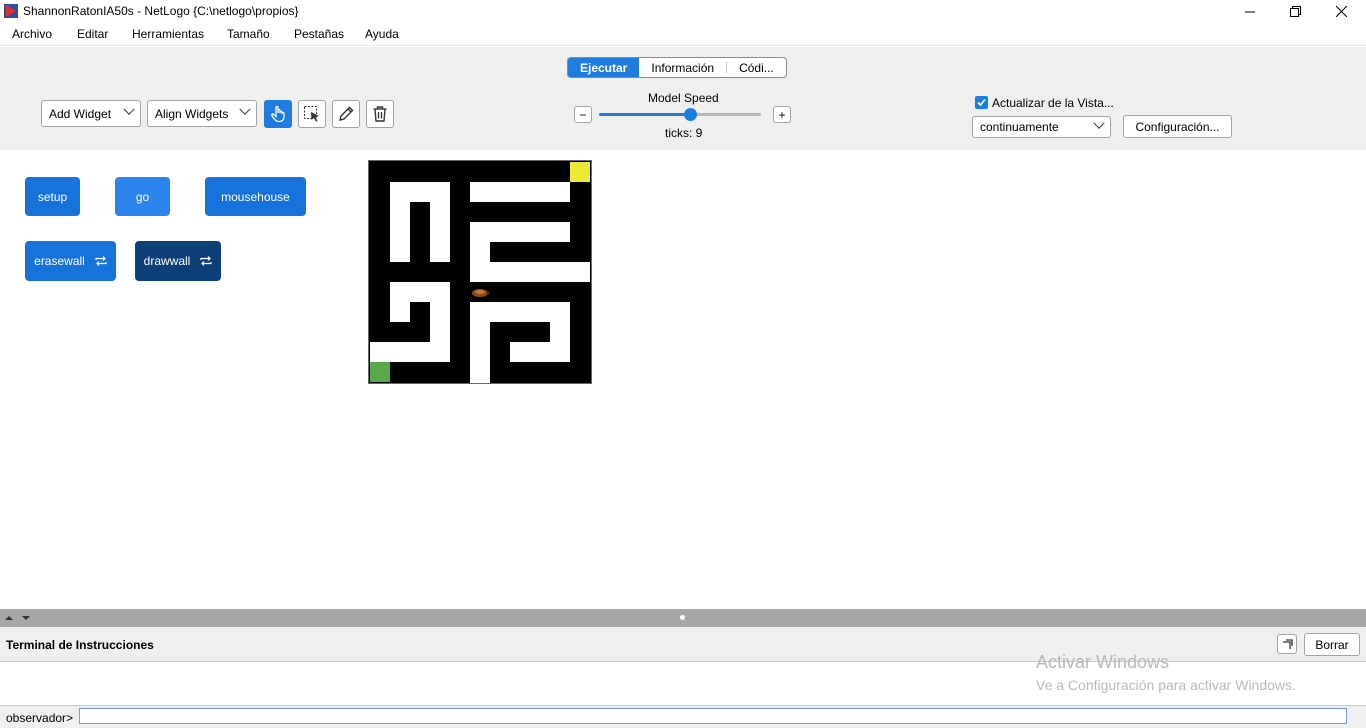 Image resolution: width=1366 pixels, height=728 pixels. I want to click on setup-button-label: setup, so click(52, 196).